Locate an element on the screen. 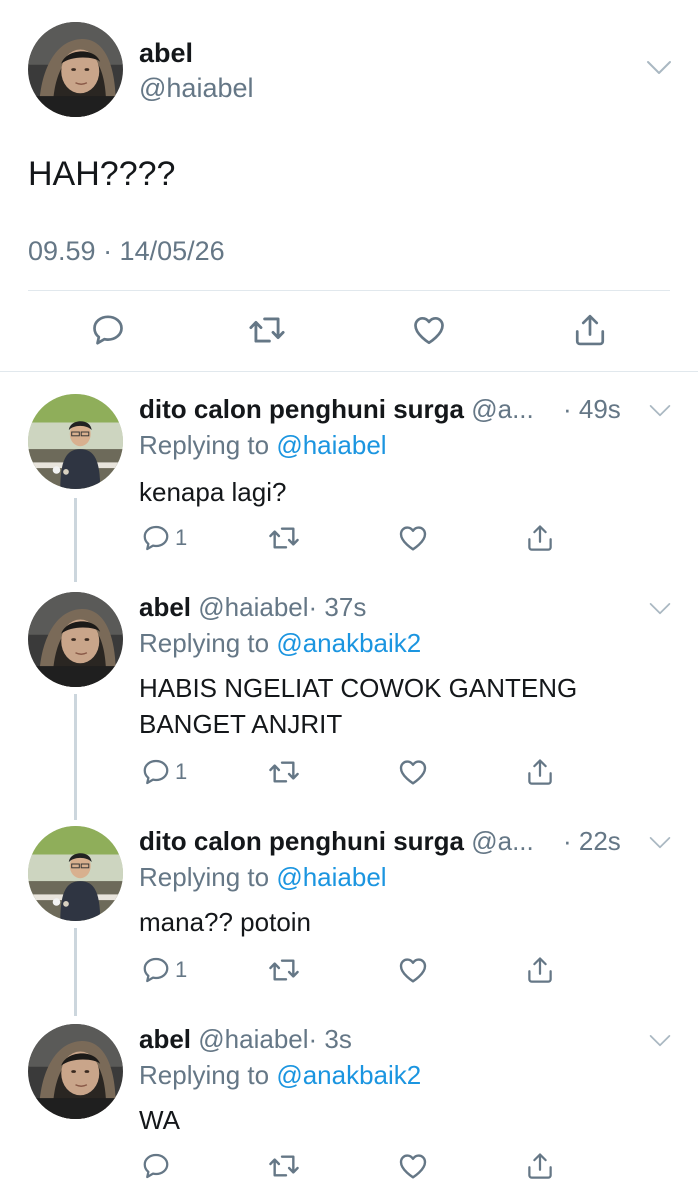 The height and width of the screenshot is (1199, 698). reply-header: abel @haiabel· 3s is located at coordinates (245, 1039).